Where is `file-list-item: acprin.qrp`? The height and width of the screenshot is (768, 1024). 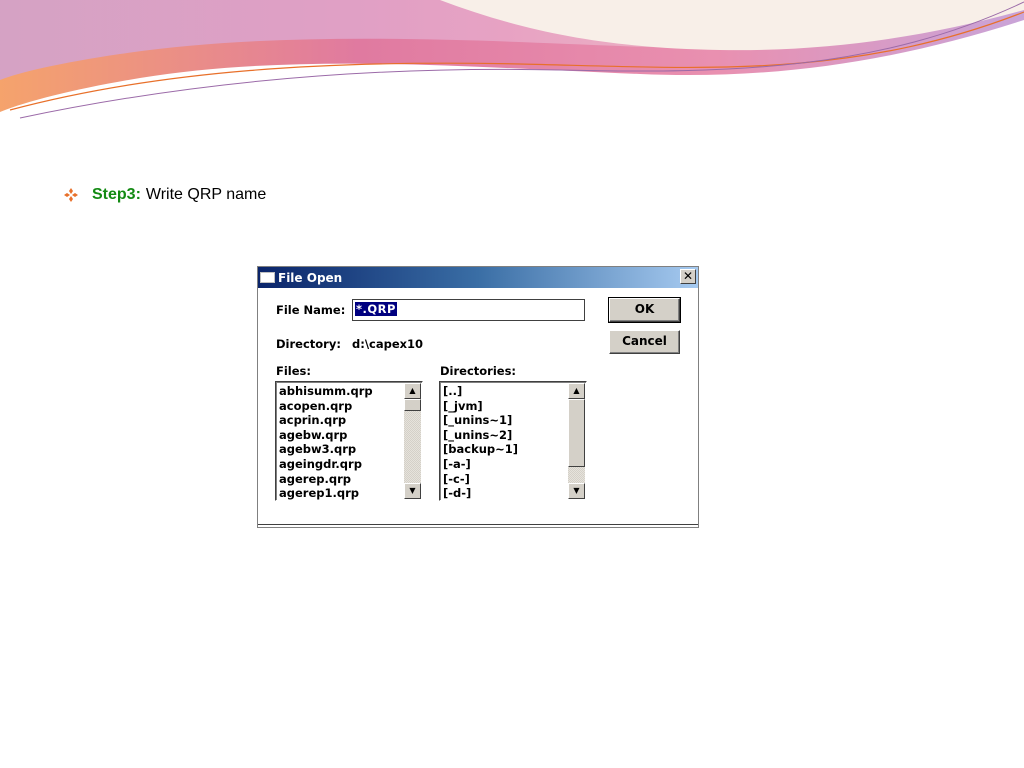 file-list-item: acprin.qrp is located at coordinates (340, 420).